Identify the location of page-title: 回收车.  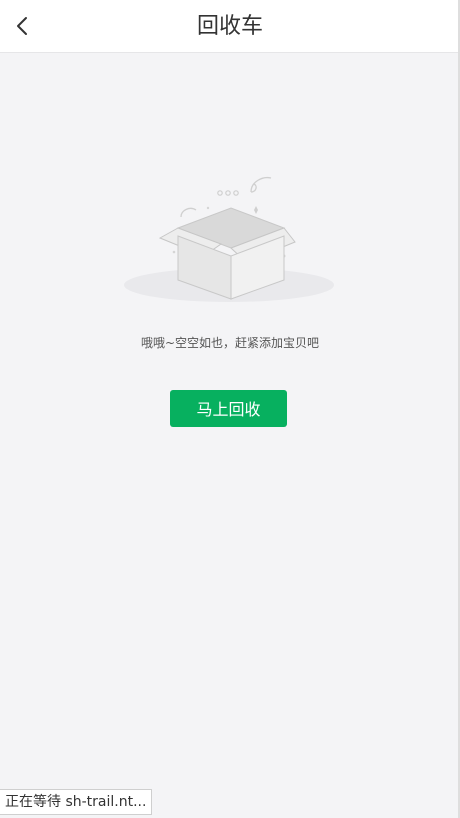
(229, 26).